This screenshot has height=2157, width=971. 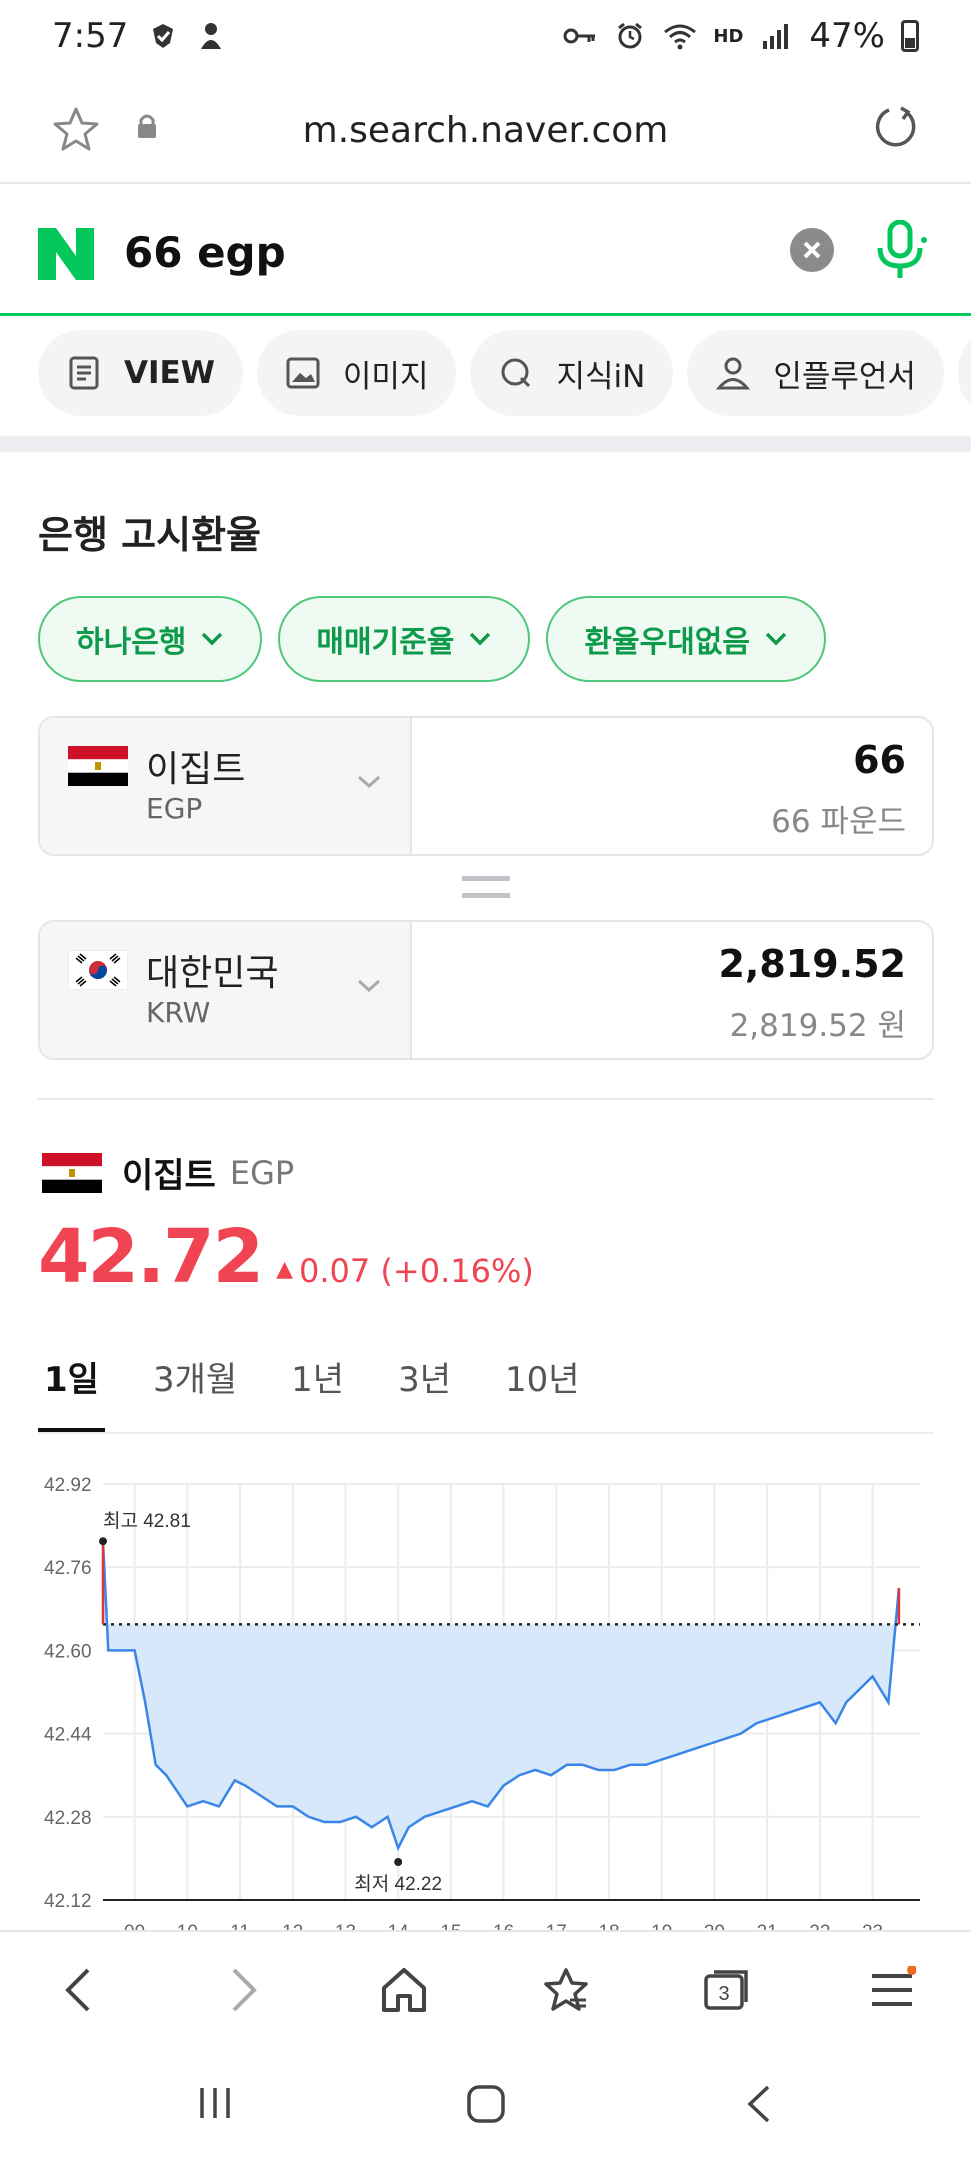 What do you see at coordinates (399, 1926) in the screenshot?
I see `x-tick-label: 14` at bounding box center [399, 1926].